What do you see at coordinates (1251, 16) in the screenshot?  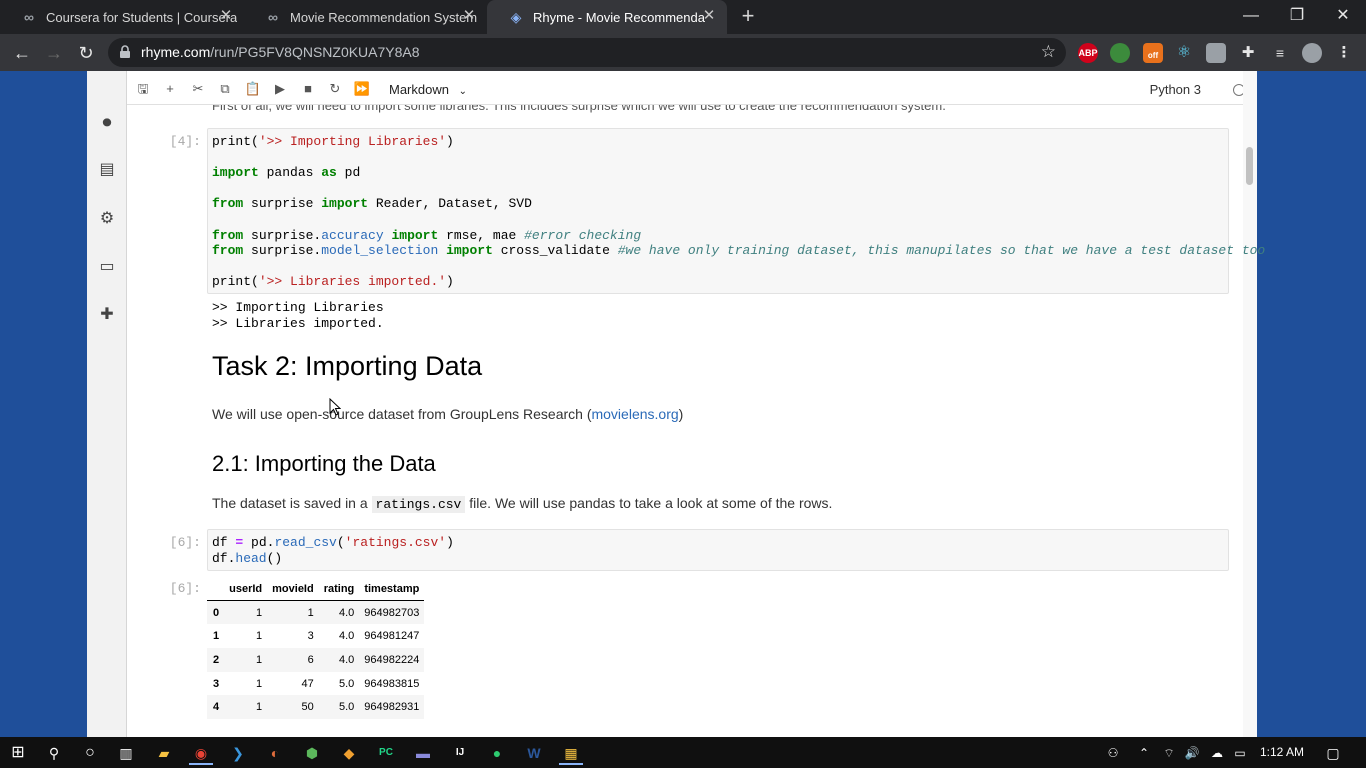 I see `minimize-button: —` at bounding box center [1251, 16].